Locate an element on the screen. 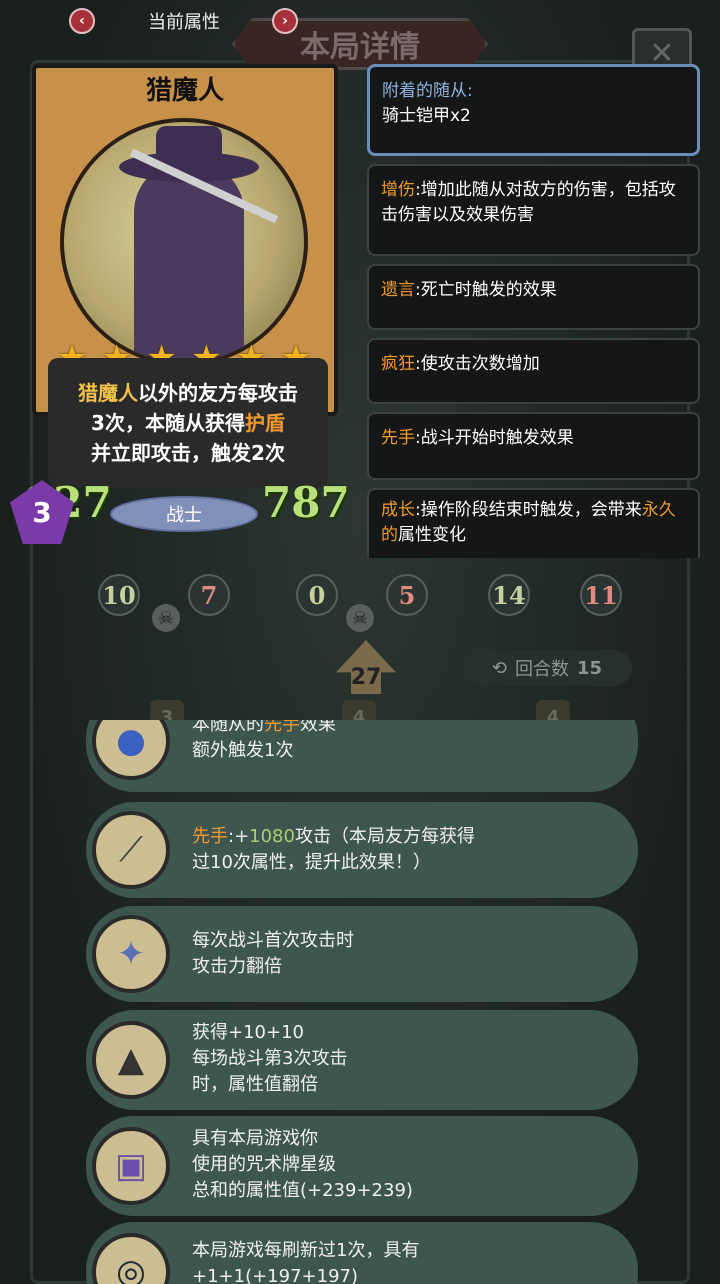 The height and width of the screenshot is (1284, 720). effect-text: +1+1(+197+197) is located at coordinates (275, 1275).